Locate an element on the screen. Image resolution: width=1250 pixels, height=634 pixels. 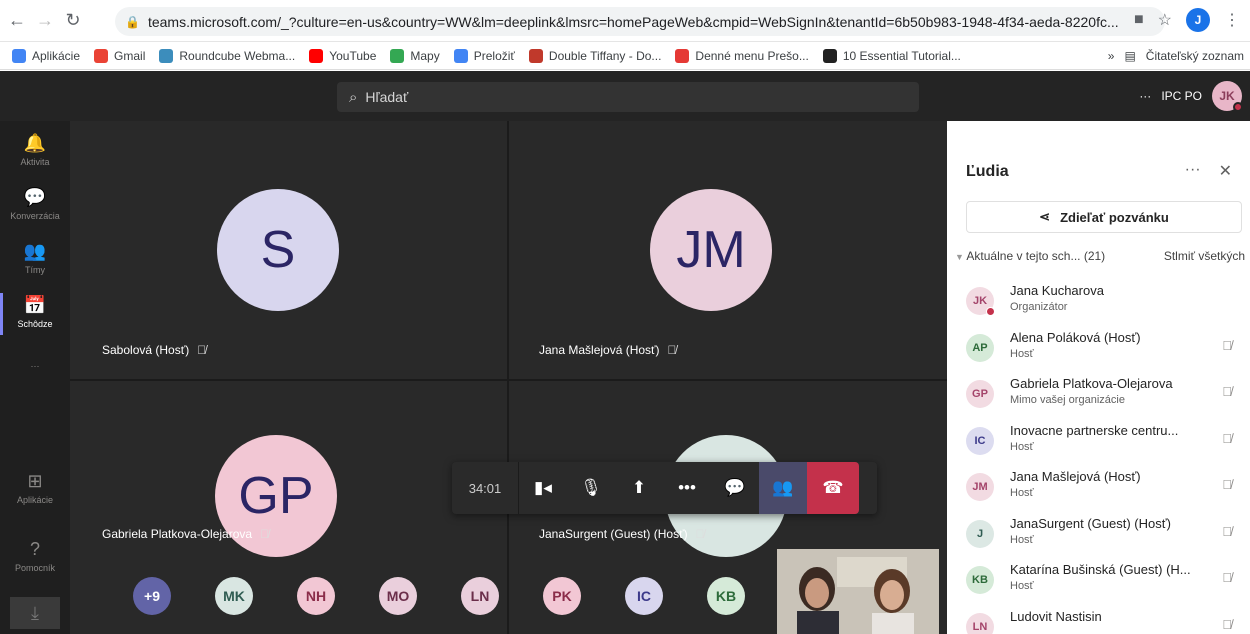
participant-small-avatar: NH is located at coordinates (316, 596).